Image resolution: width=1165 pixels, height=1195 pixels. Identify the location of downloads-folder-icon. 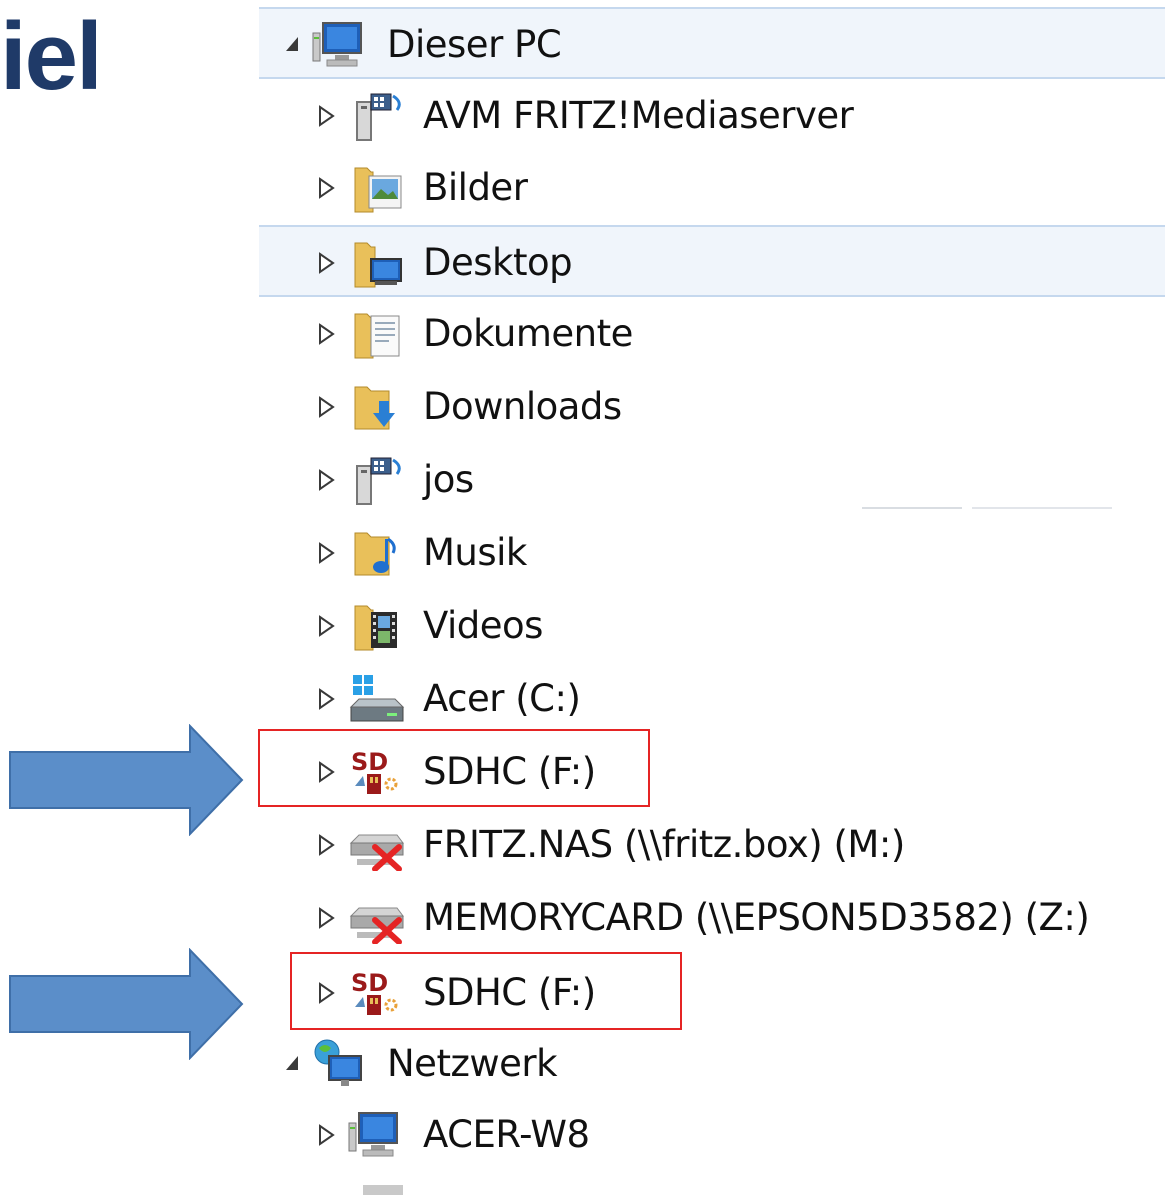
(380, 407).